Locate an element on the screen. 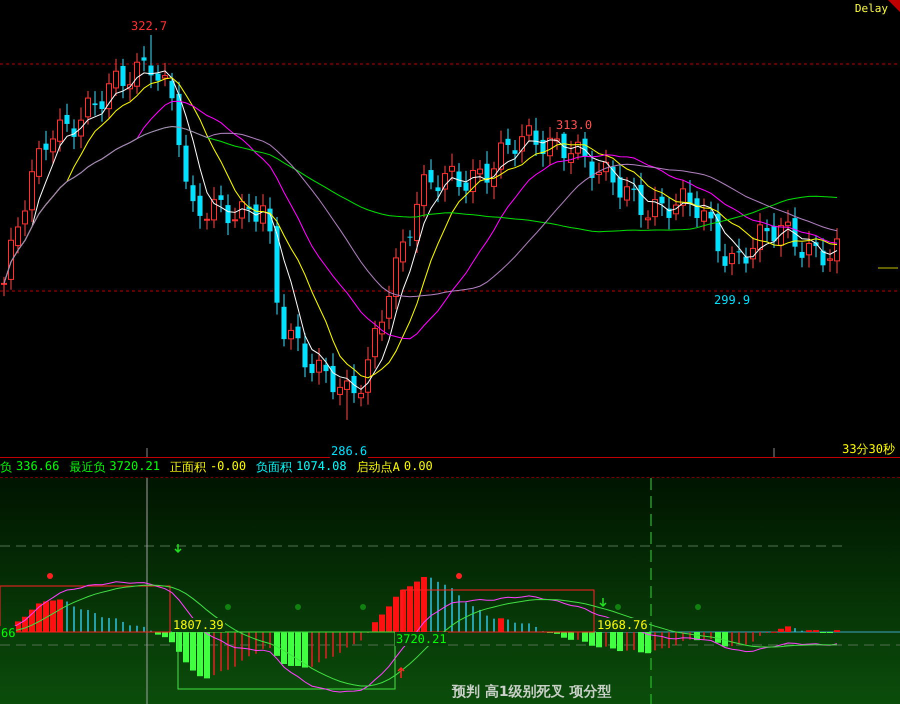 This screenshot has width=900, height=704. up-arrow-icon is located at coordinates (401, 672).